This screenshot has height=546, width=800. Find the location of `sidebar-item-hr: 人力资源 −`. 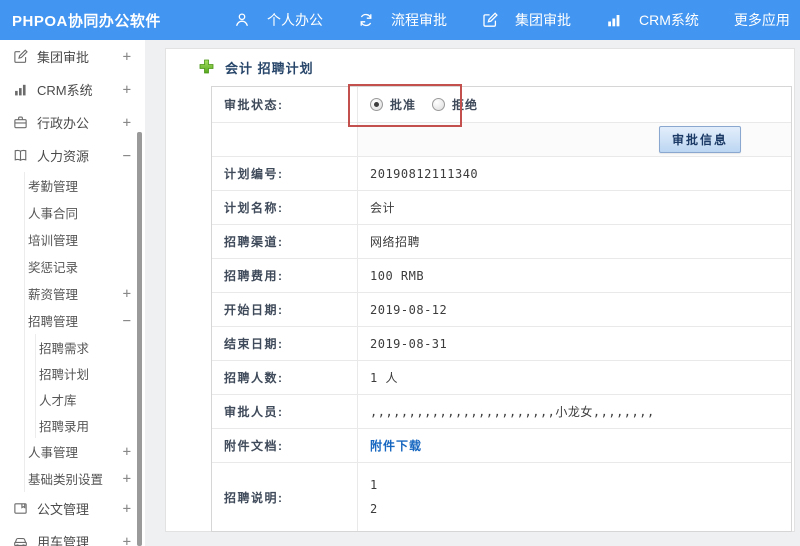

sidebar-item-hr: 人力资源 − is located at coordinates (72, 155).